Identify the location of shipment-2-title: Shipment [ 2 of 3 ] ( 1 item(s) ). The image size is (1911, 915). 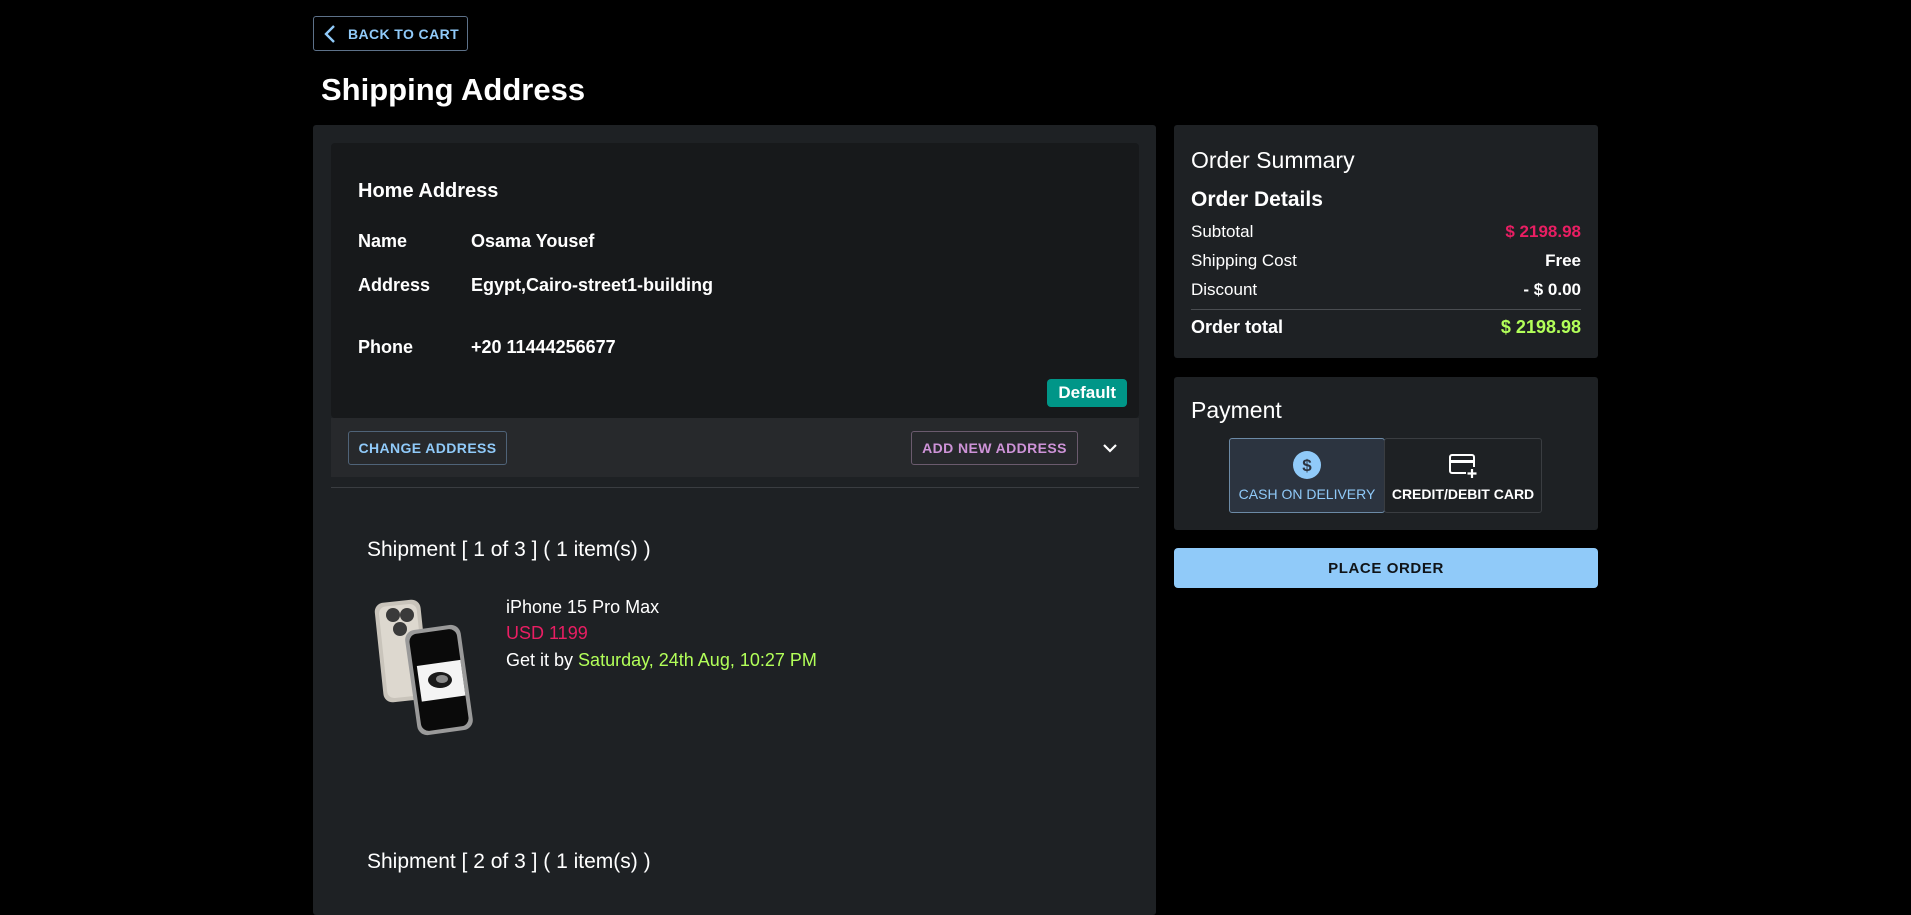
(509, 861).